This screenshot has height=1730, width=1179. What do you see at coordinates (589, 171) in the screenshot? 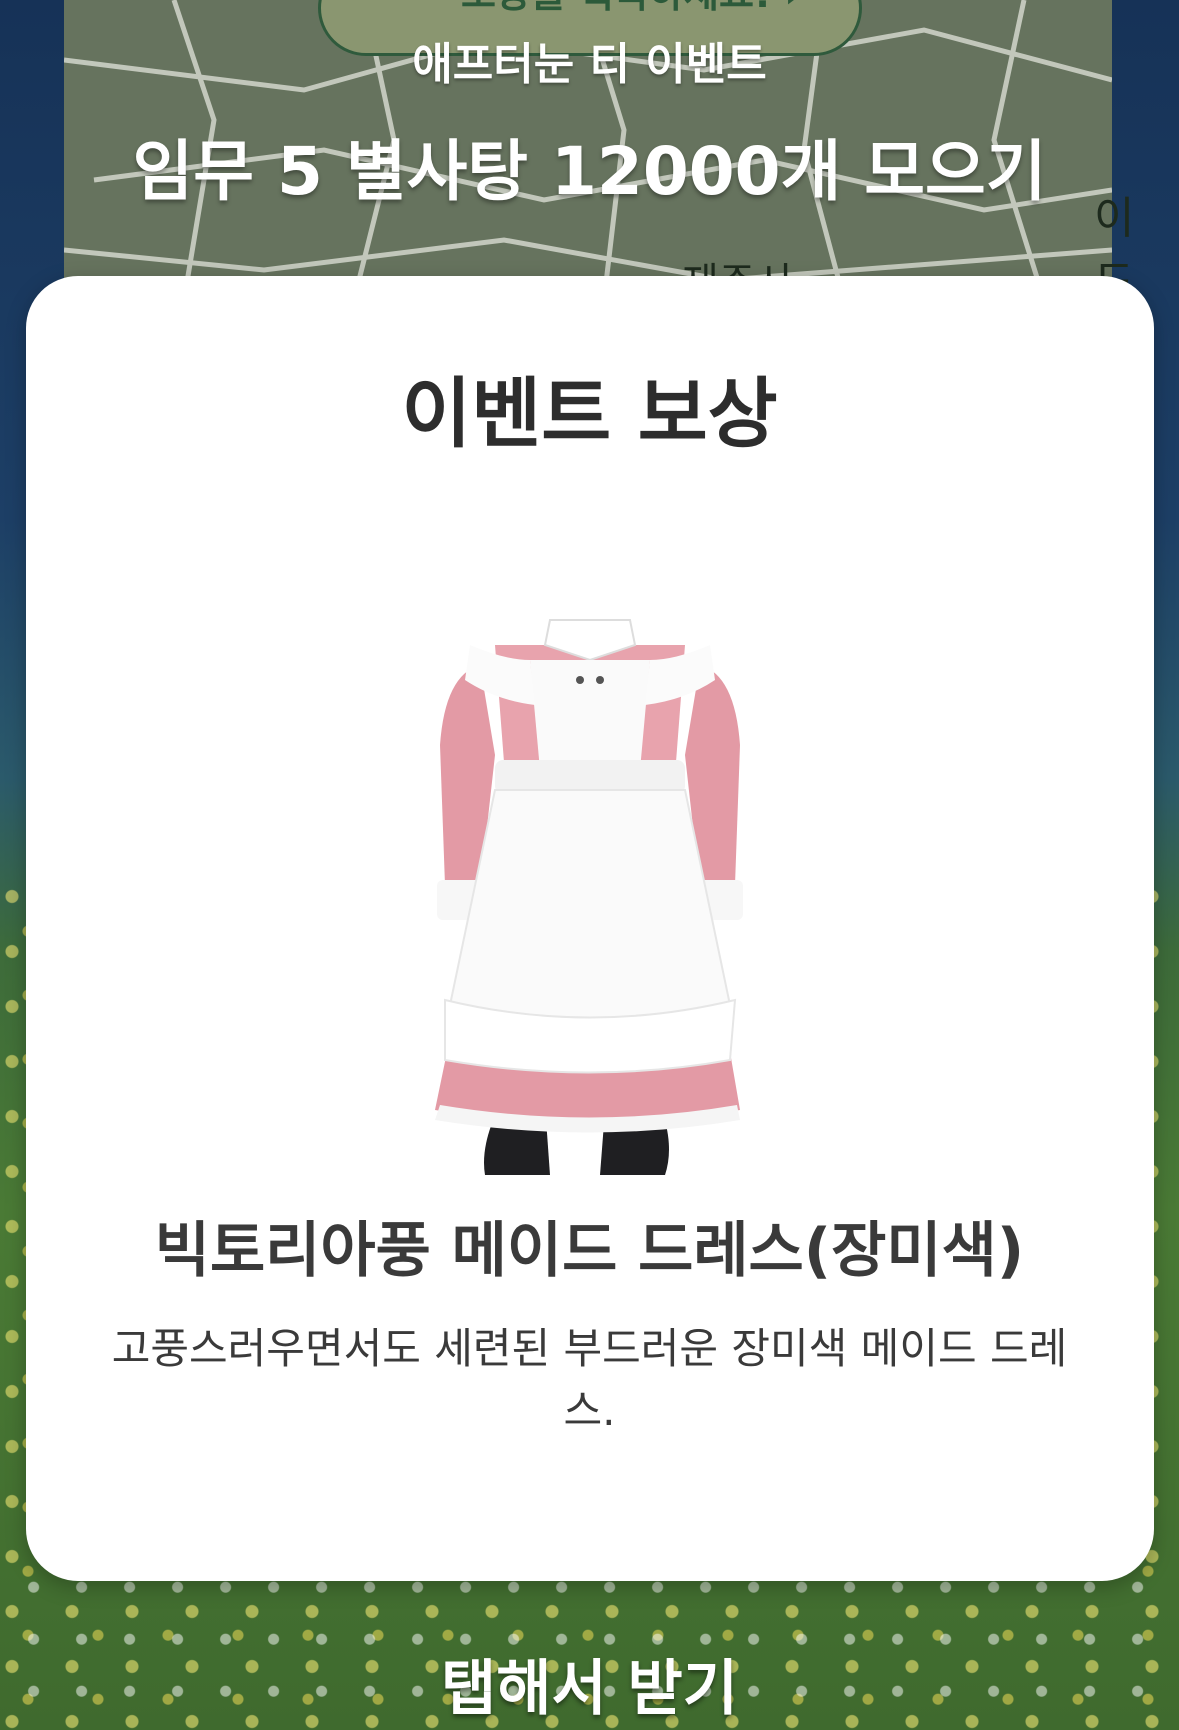
I see `mission-title: 임무 5 별사탕 12000개 모으기` at bounding box center [589, 171].